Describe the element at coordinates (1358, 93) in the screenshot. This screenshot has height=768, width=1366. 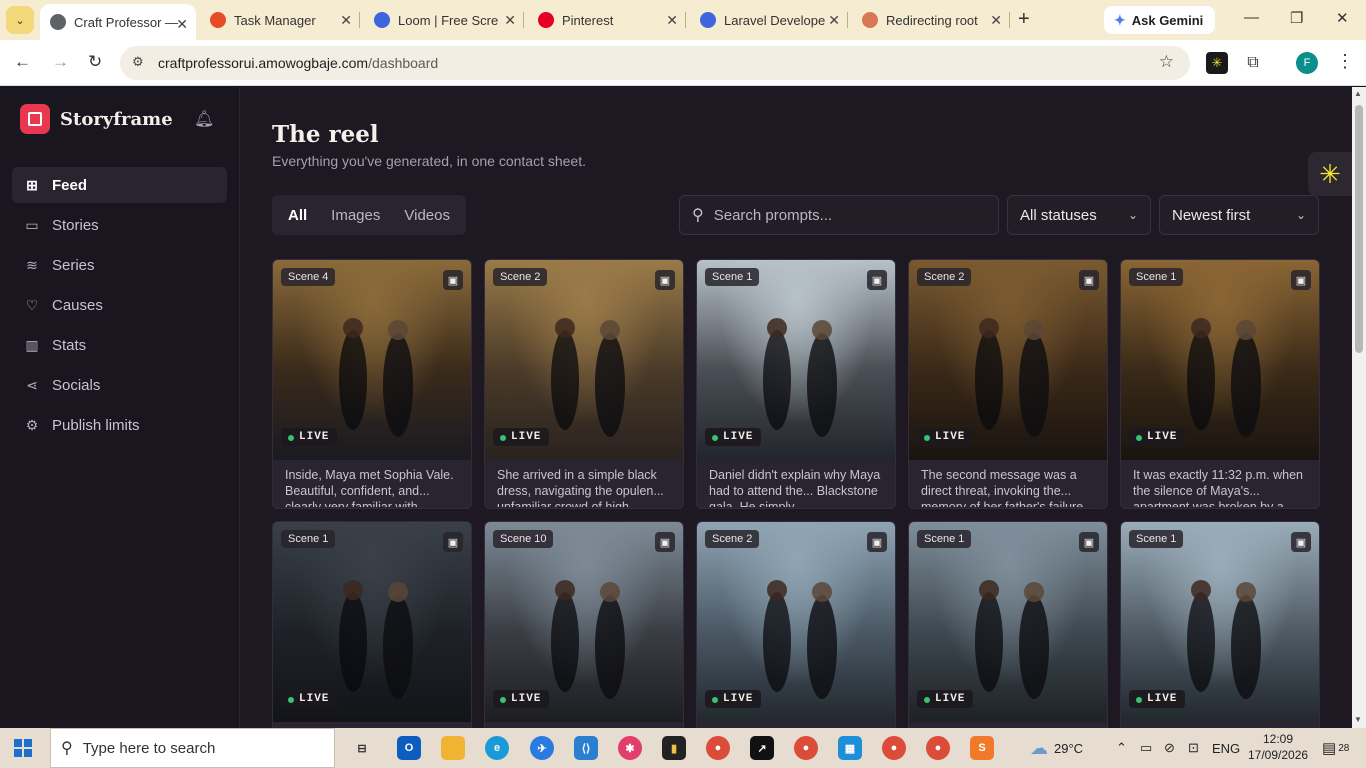
I see `scroll-up-icon: ▲` at that location.